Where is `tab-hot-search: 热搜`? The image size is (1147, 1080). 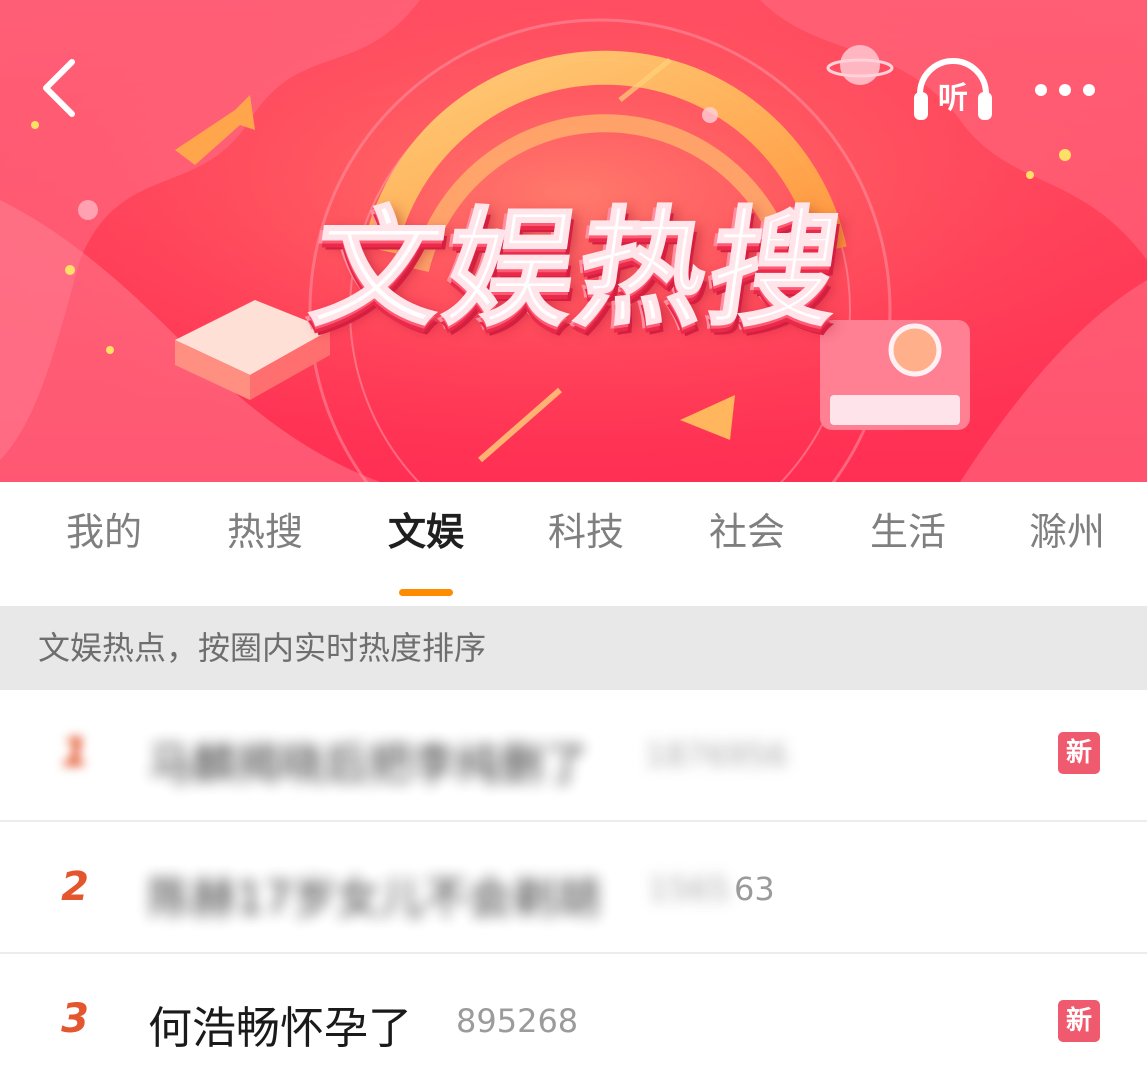
tab-hot-search: 热搜 is located at coordinates (265, 532).